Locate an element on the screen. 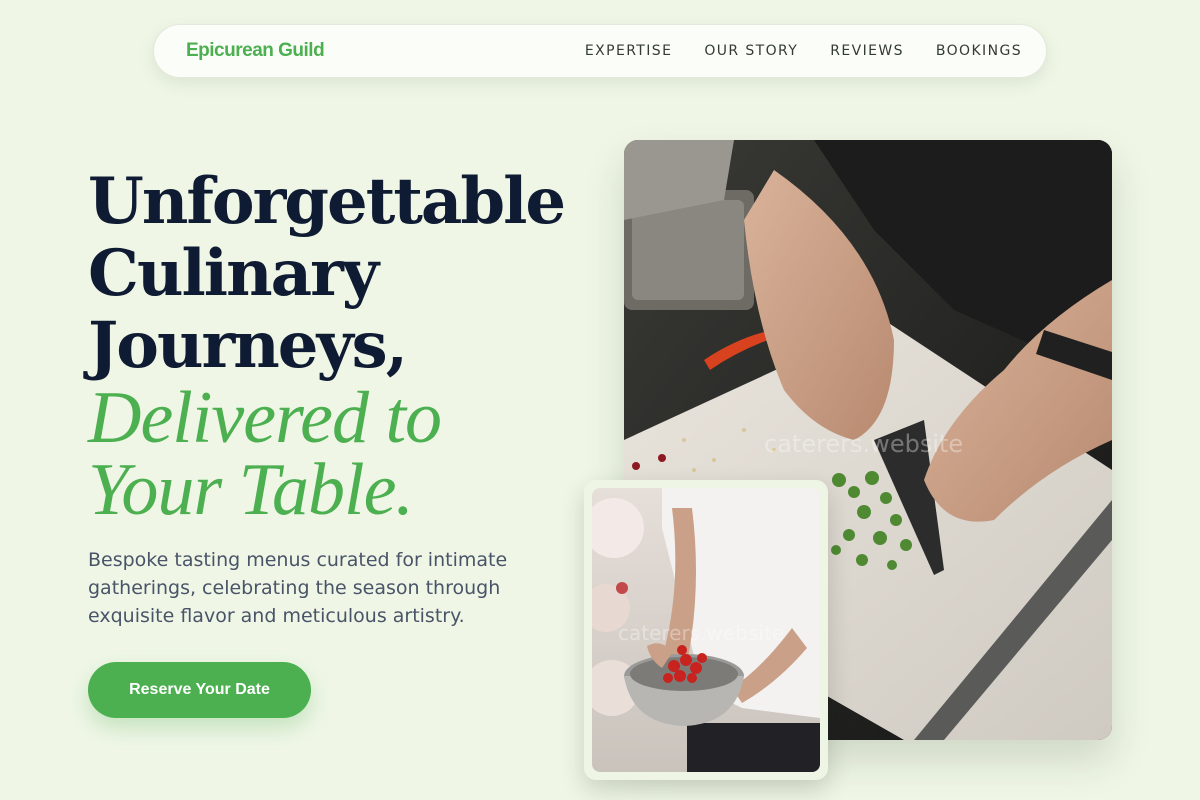 This screenshot has height=800, width=1200. hero-title-line-1: Unforgettable is located at coordinates (327, 201).